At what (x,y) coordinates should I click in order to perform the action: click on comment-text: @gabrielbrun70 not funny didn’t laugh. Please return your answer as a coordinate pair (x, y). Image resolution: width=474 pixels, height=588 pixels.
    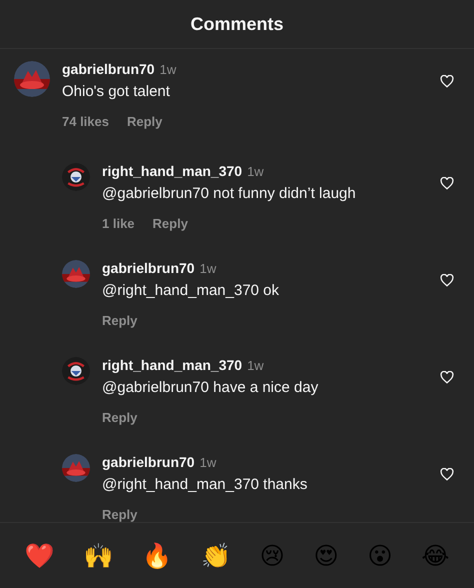
    Looking at the image, I should click on (229, 193).